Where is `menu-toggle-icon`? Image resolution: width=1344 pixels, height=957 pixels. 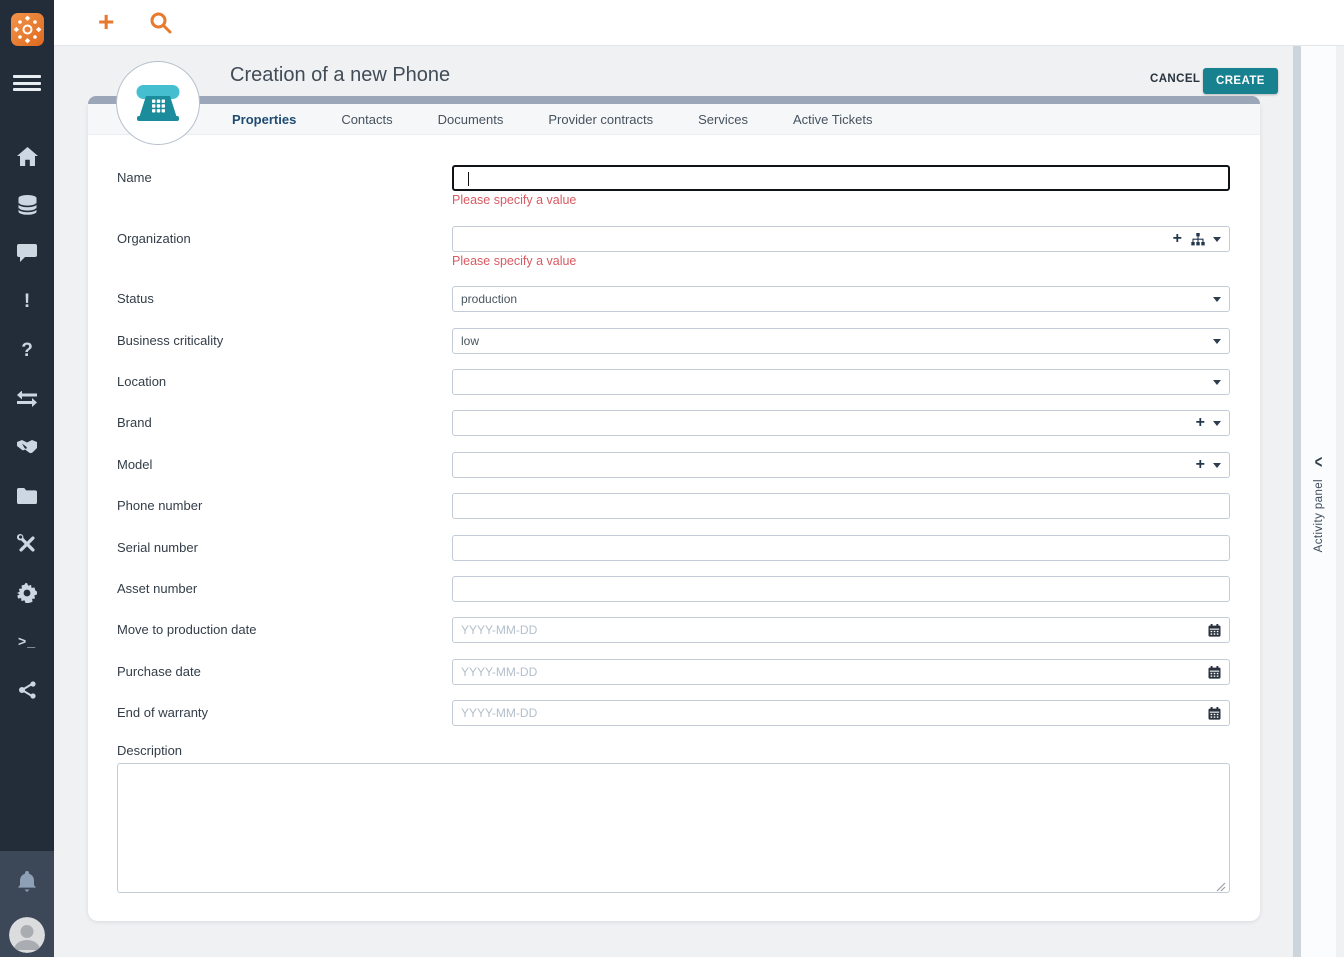
menu-toggle-icon is located at coordinates (27, 83).